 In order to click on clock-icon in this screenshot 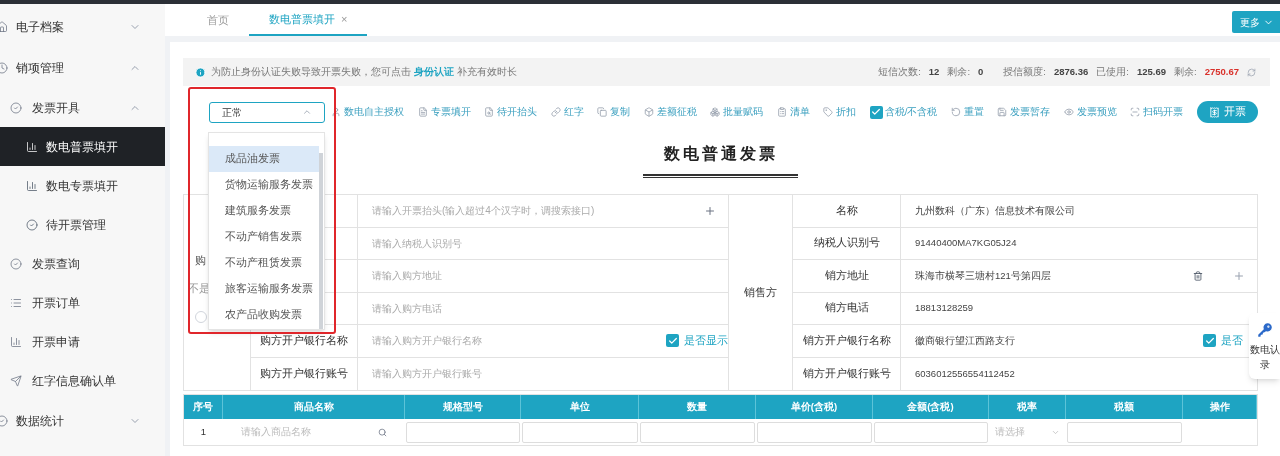, I will do `click(4, 67)`.